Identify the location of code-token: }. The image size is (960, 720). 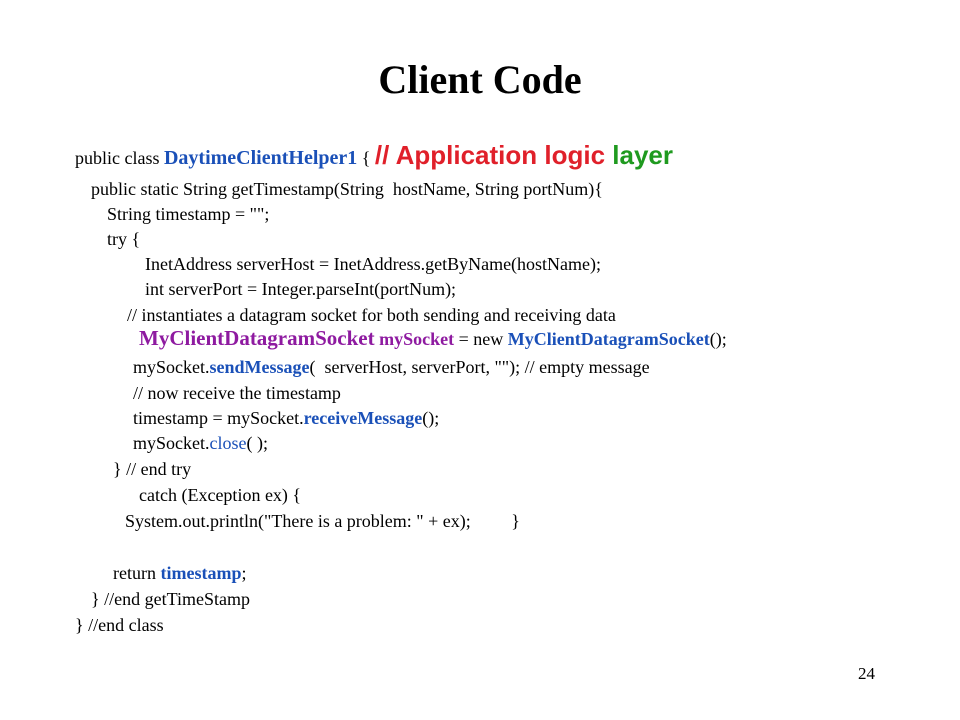
(495, 521).